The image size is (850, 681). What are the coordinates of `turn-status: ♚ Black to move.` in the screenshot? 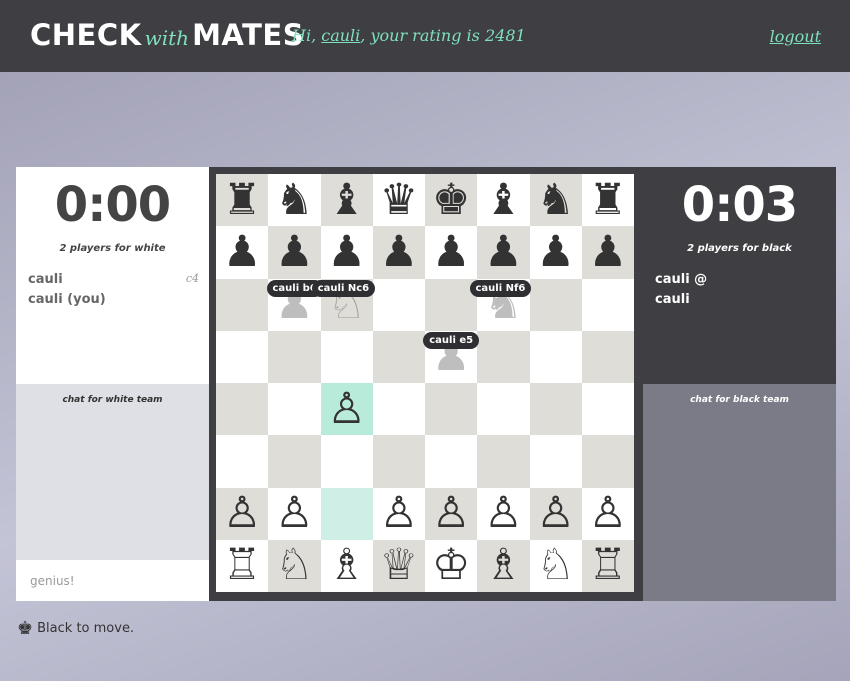 It's located at (75, 628).